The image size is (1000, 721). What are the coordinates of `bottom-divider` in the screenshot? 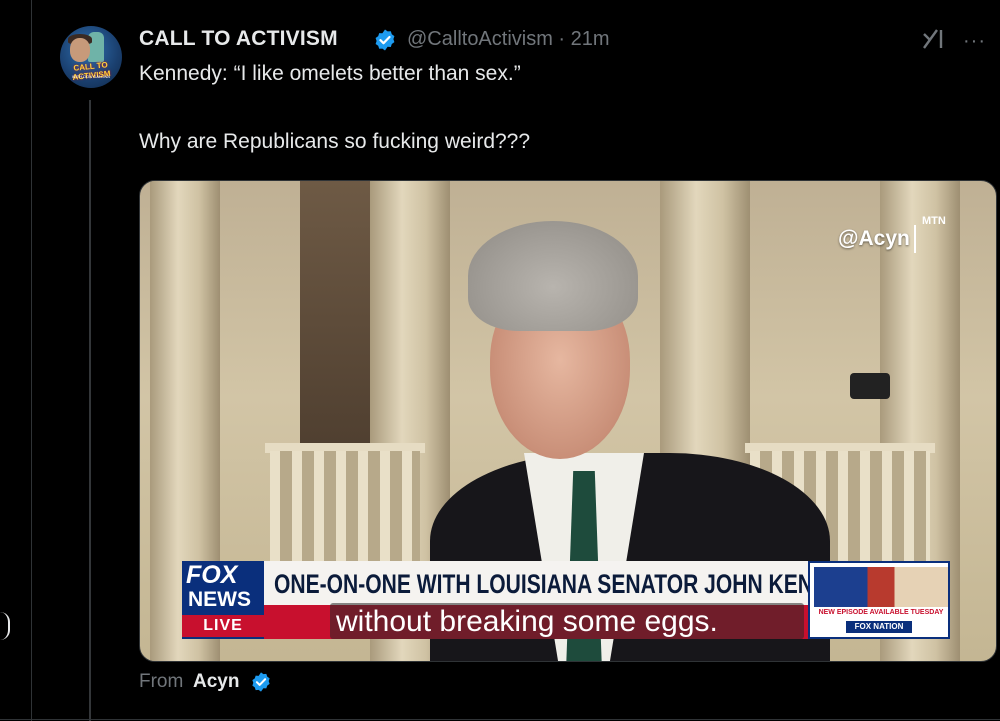 It's located at (500, 719).